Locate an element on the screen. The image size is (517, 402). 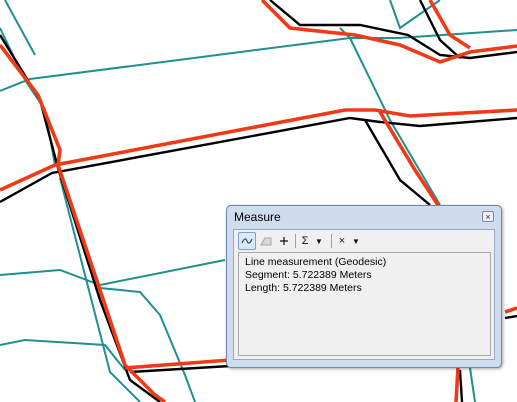
measure-area-icon is located at coordinates (266, 241).